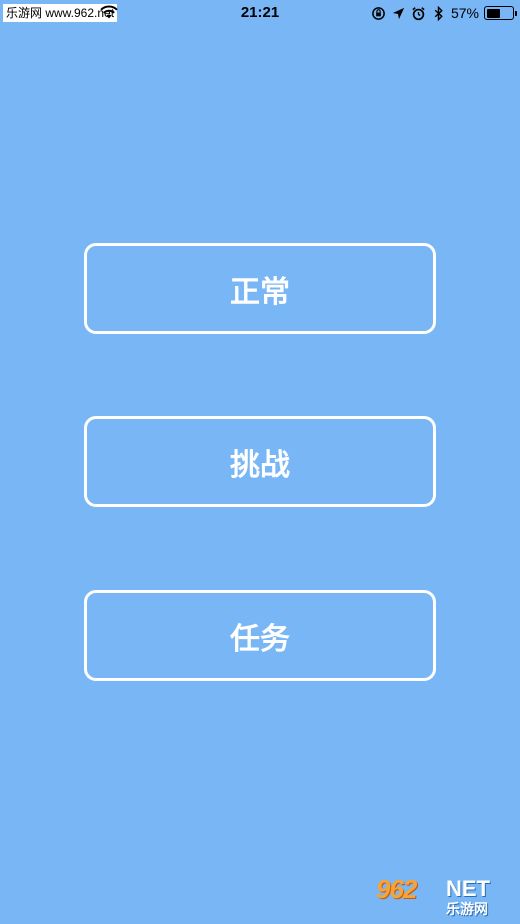  Describe the element at coordinates (398, 13) in the screenshot. I see `location-icon` at that location.